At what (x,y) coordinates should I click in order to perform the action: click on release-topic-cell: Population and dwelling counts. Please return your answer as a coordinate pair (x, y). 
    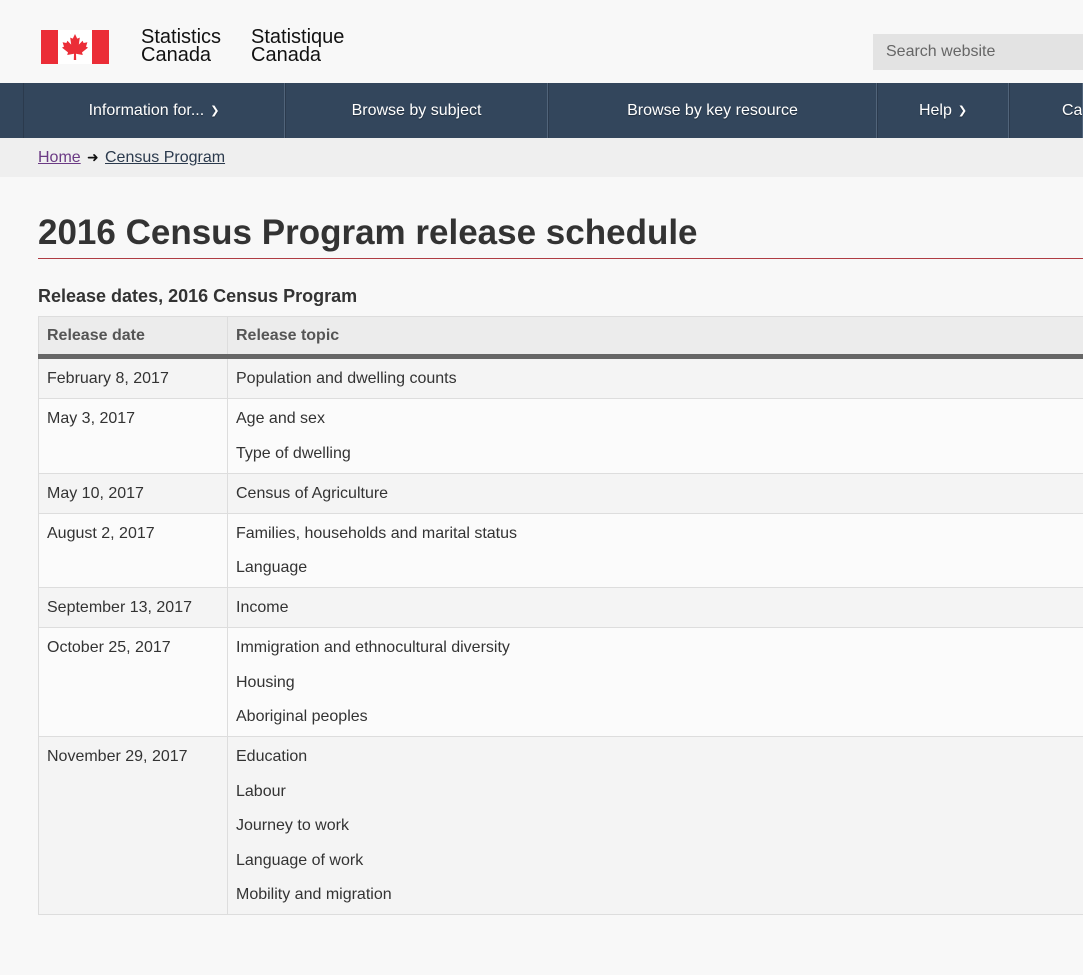
    Looking at the image, I should click on (655, 377).